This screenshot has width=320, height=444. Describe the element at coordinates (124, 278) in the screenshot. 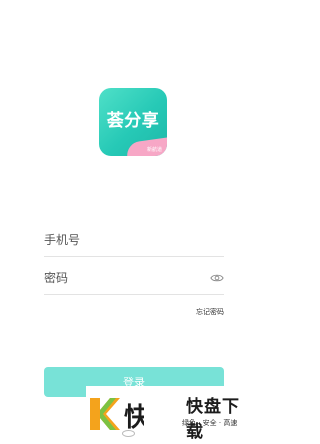

I see `password-input` at that location.